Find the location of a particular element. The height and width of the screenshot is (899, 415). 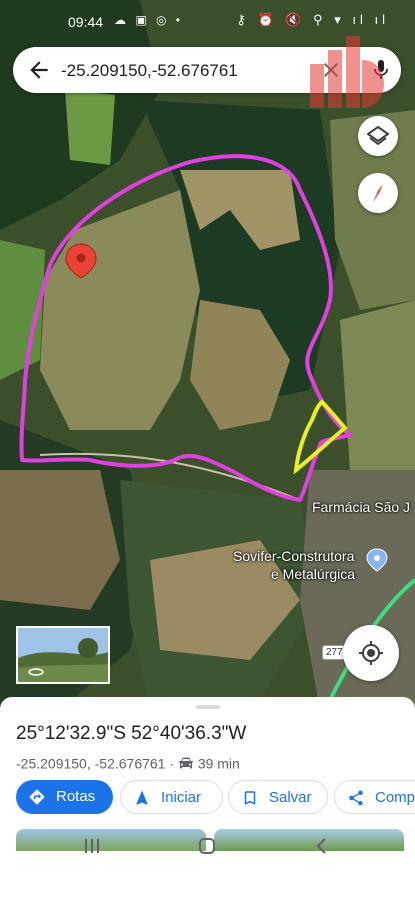

layers-button is located at coordinates (378, 136).